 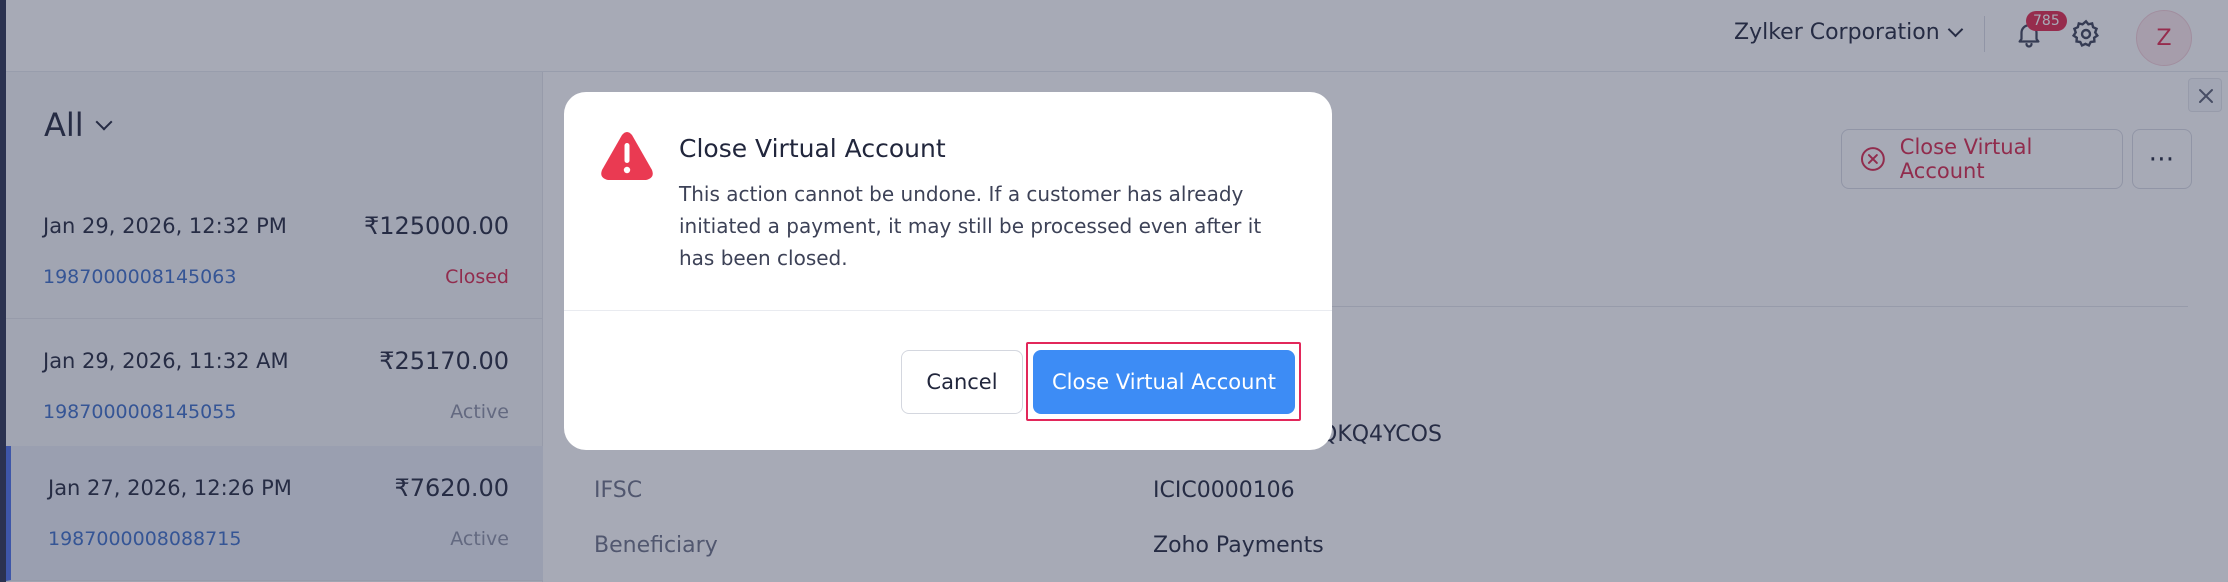 What do you see at coordinates (962, 382) in the screenshot?
I see `cancel-button: Cancel` at bounding box center [962, 382].